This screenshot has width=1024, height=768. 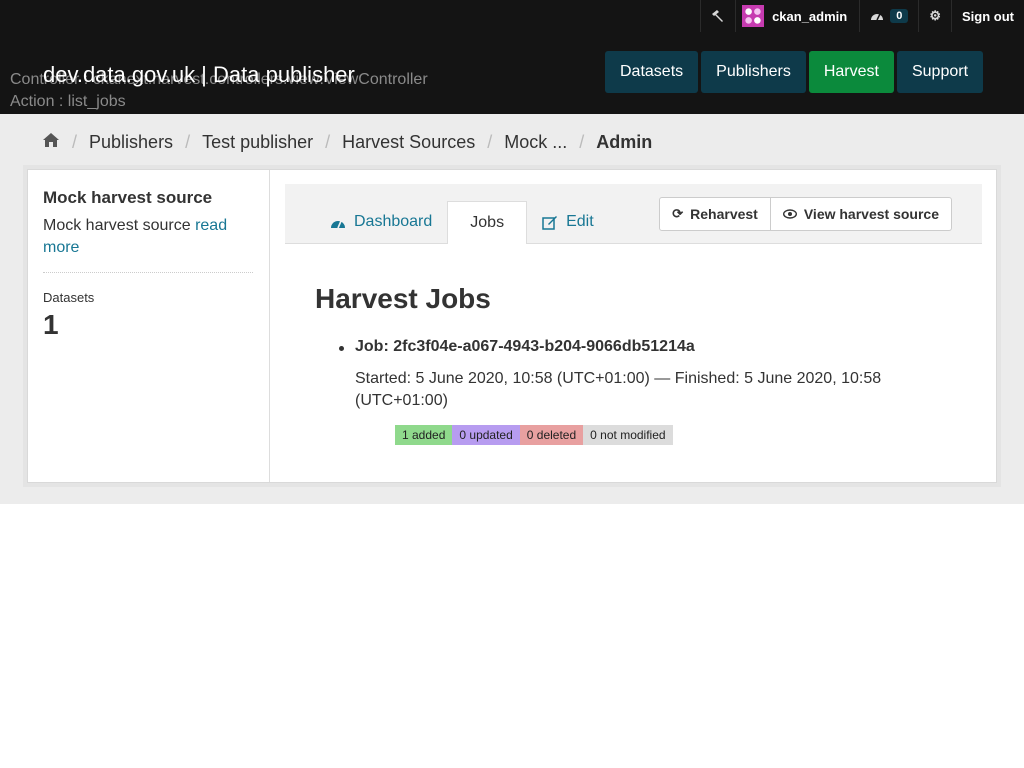 What do you see at coordinates (753, 16) in the screenshot?
I see `avatar` at bounding box center [753, 16].